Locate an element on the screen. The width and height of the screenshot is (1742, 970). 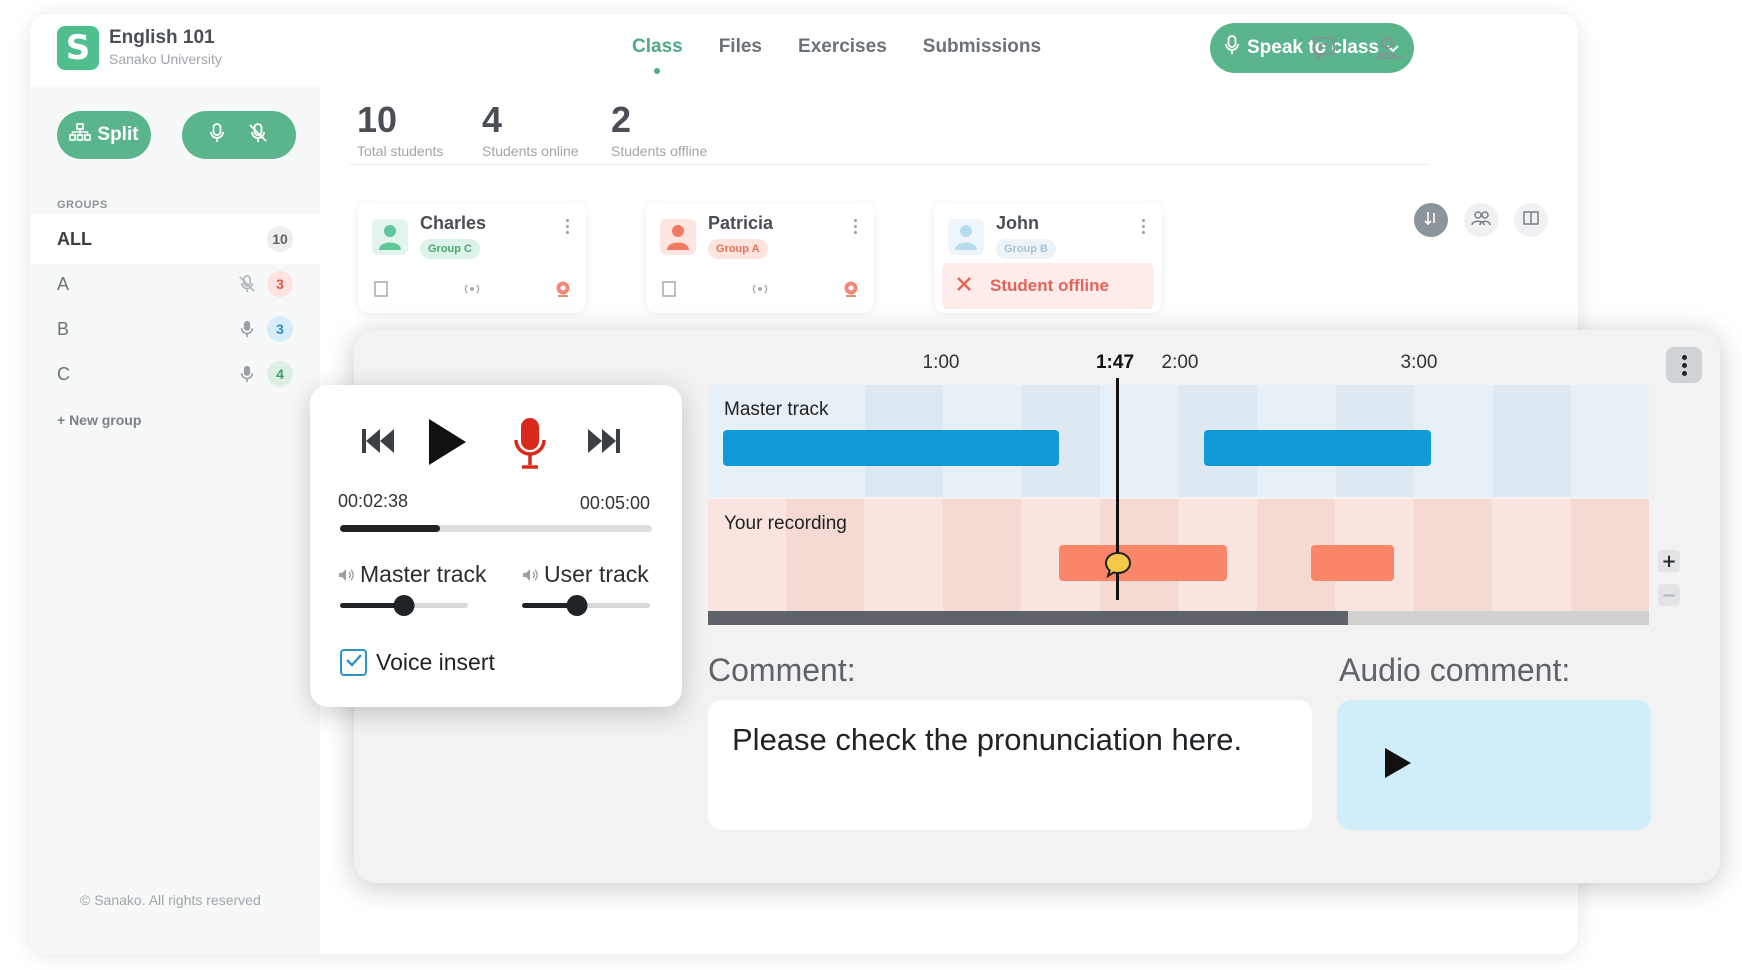
student-name: Patricia is located at coordinates (741, 223).